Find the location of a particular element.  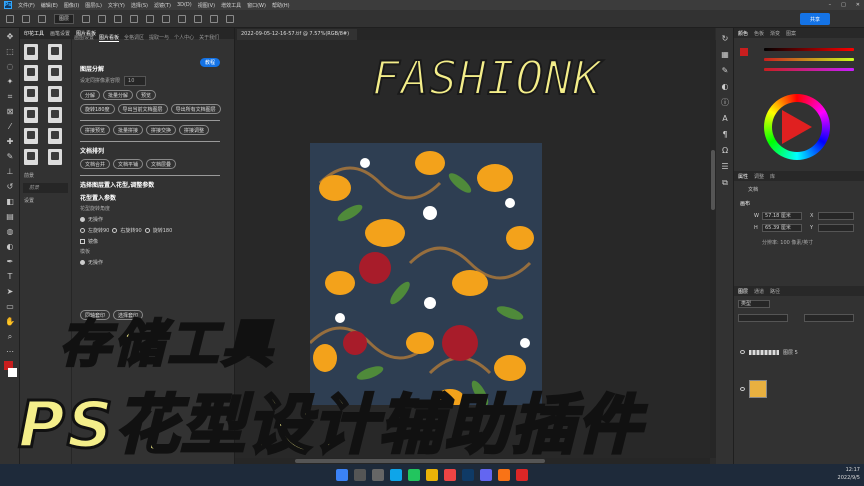

export-all-button: 导出所有文档图层 is located at coordinates (195, 109).